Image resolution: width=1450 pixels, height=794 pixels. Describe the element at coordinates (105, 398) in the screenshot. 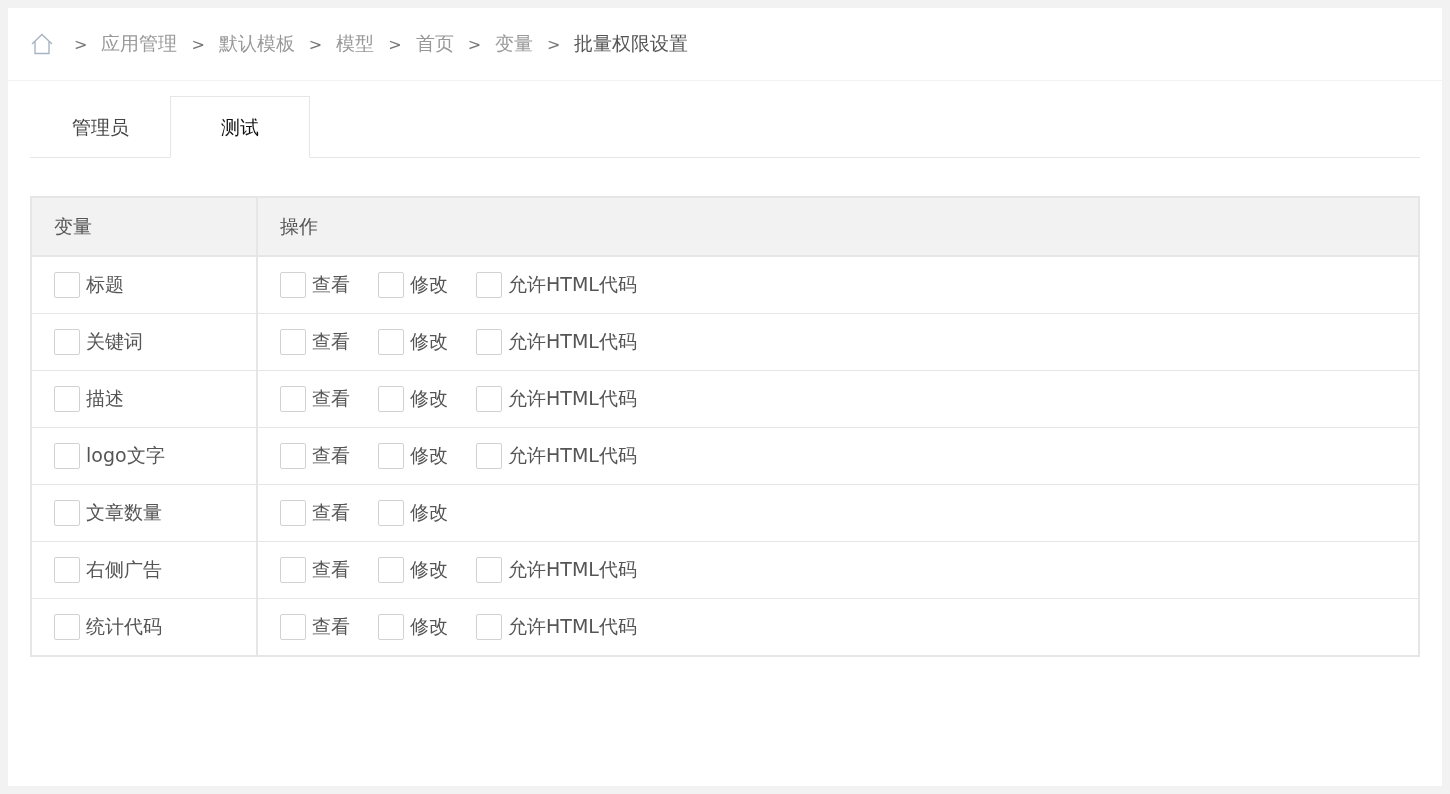

I see `checkbox-label: 描述` at that location.